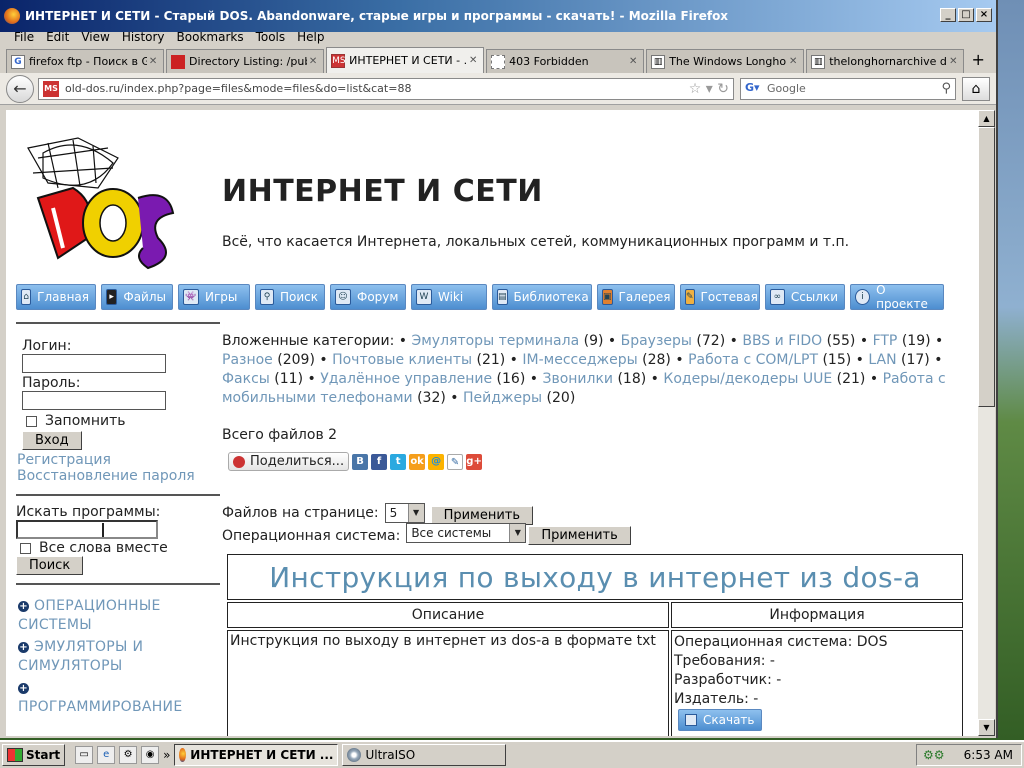 This screenshot has width=1024, height=768. I want to click on search-button: Поиск, so click(50, 565).